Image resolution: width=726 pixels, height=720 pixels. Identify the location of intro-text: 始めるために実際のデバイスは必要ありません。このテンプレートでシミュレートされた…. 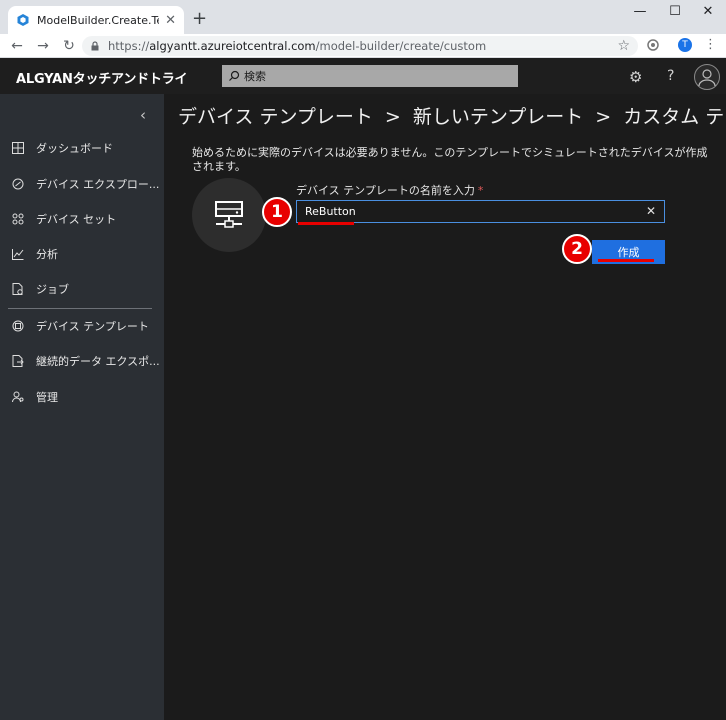
(450, 159).